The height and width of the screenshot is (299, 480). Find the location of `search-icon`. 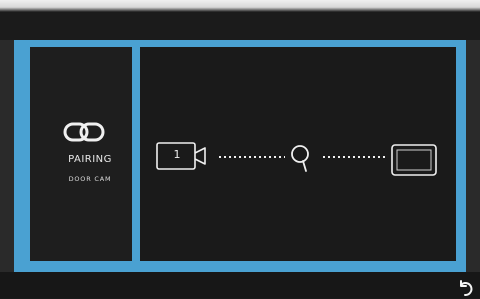

search-icon is located at coordinates (300, 158).